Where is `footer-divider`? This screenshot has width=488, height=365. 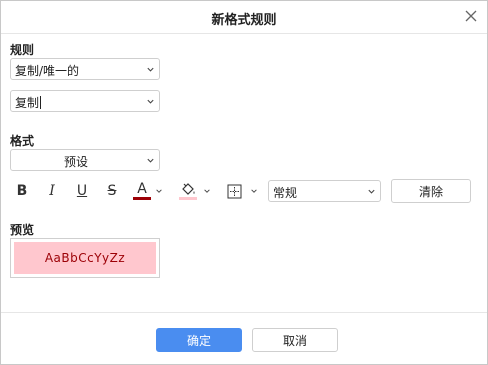 footer-divider is located at coordinates (244, 312).